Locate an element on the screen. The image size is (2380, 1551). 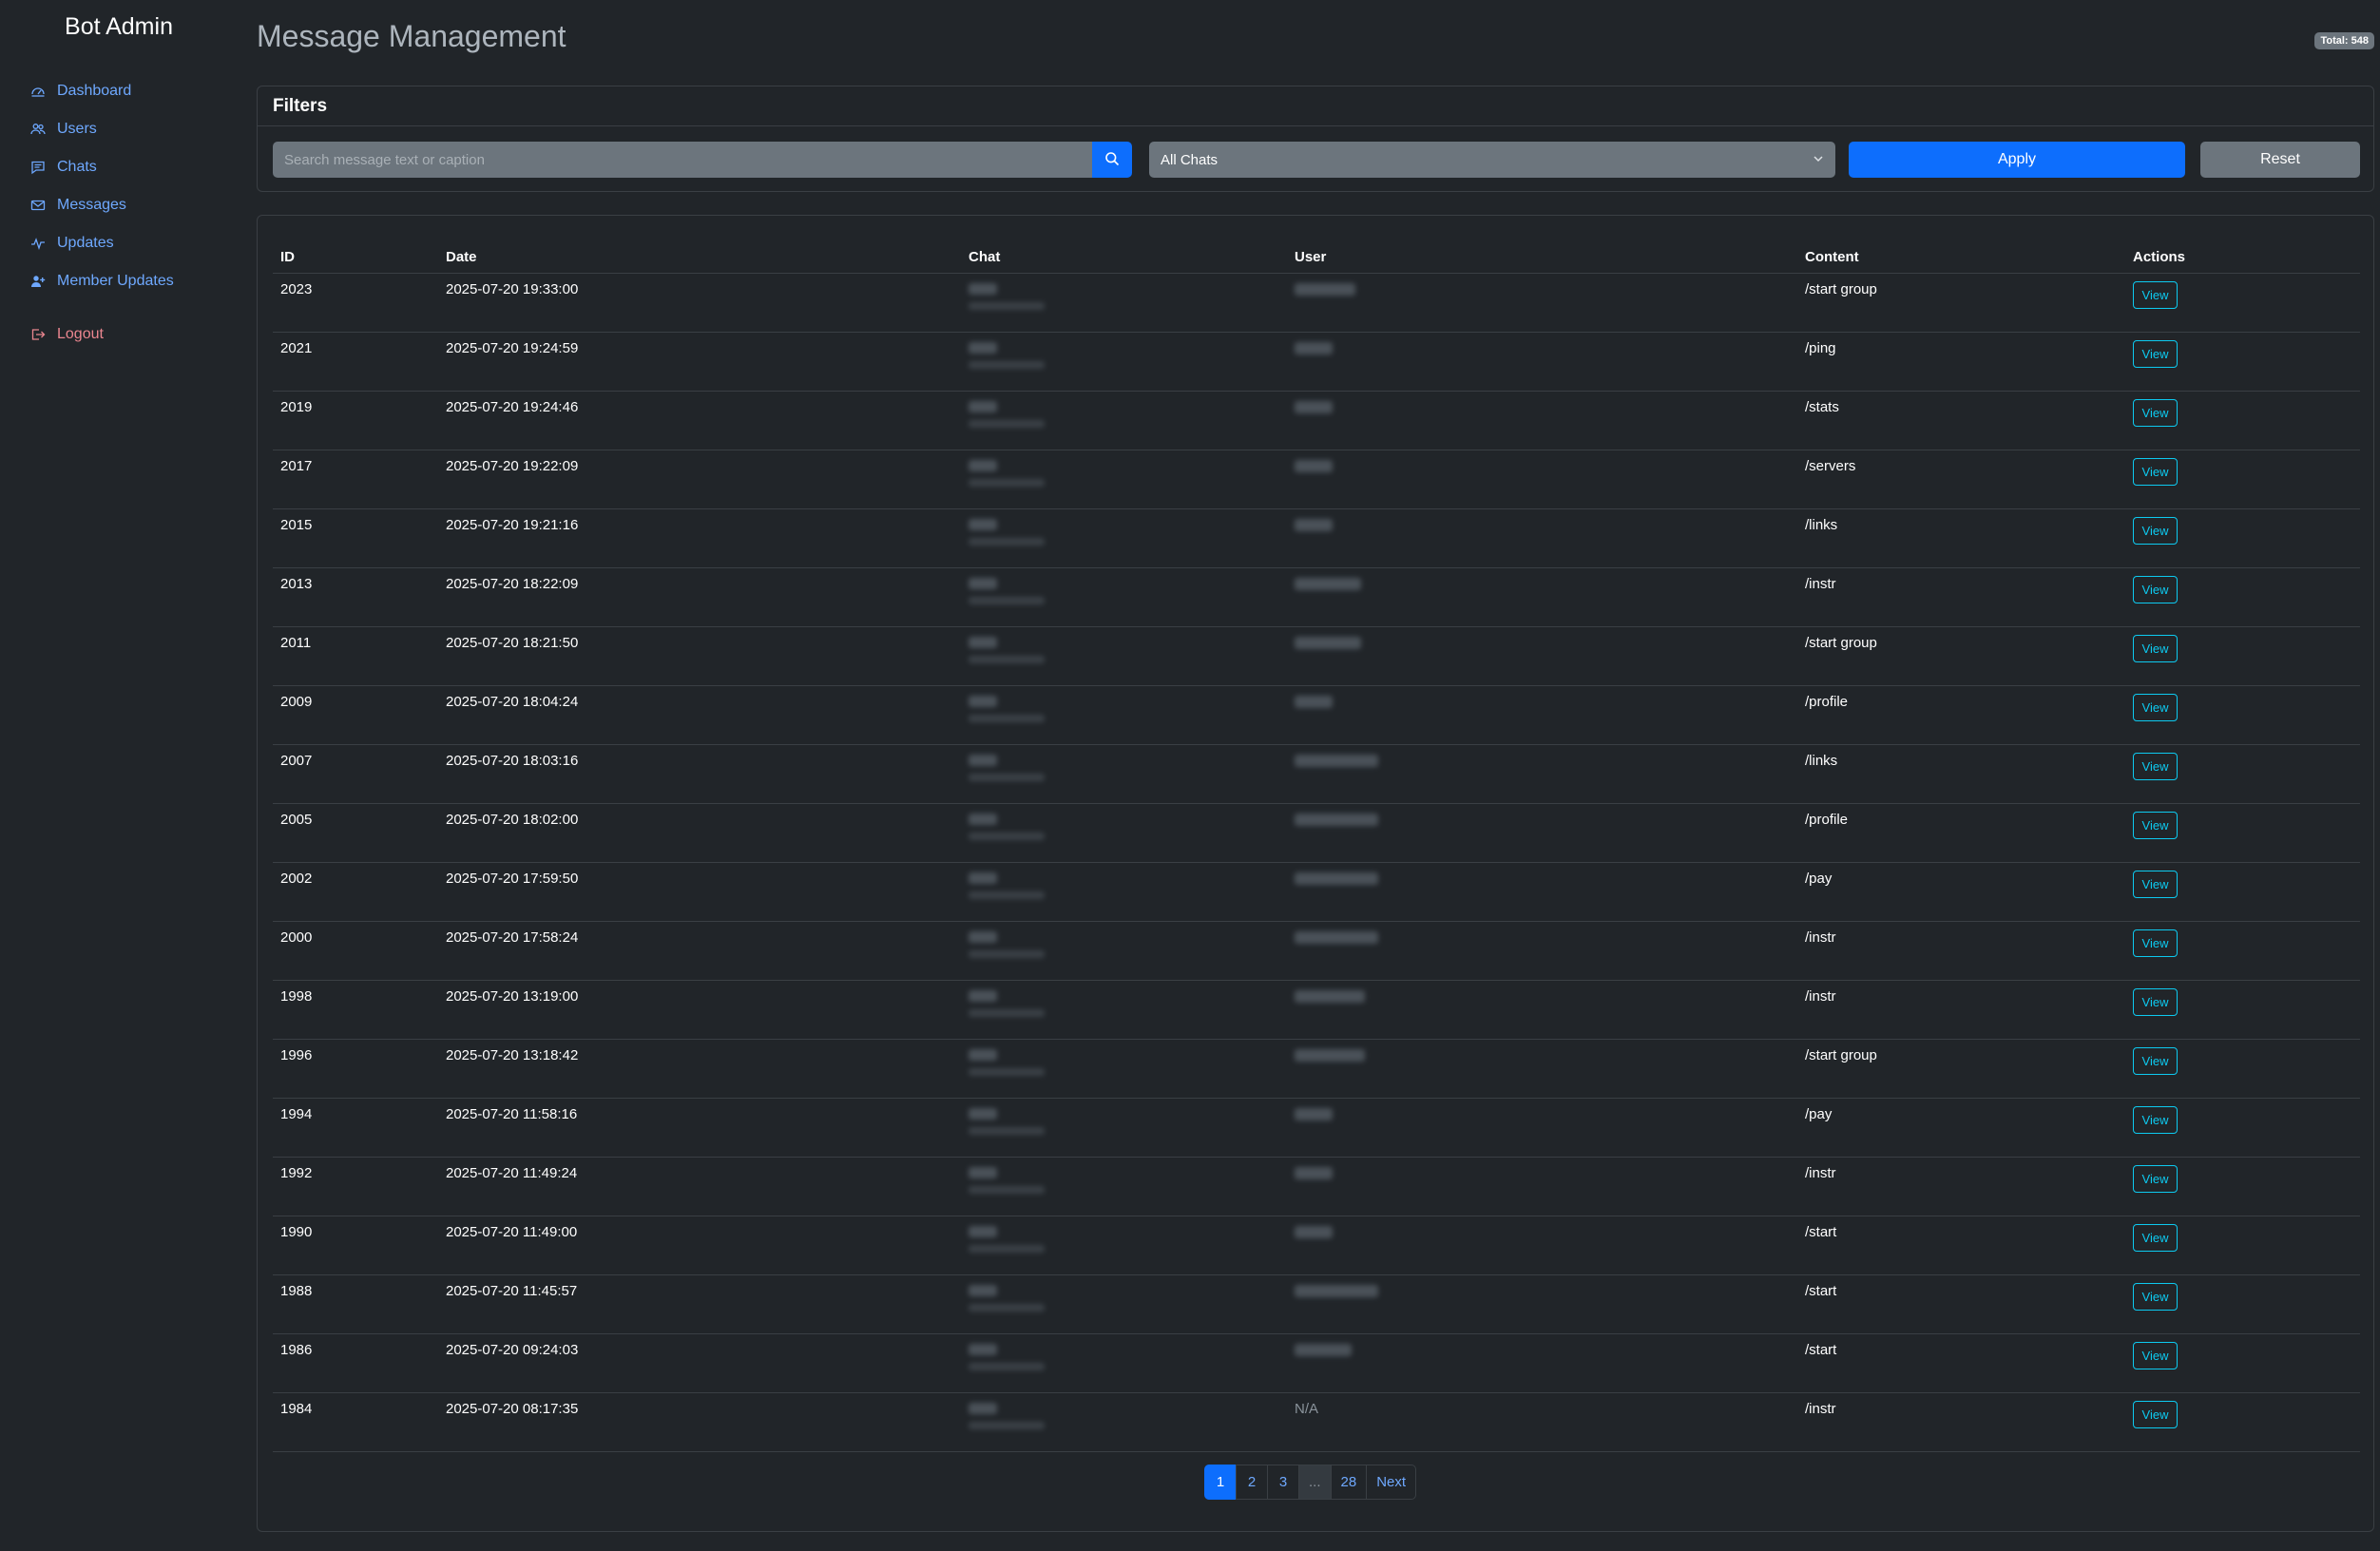
cell-content: /links is located at coordinates (1961, 538).